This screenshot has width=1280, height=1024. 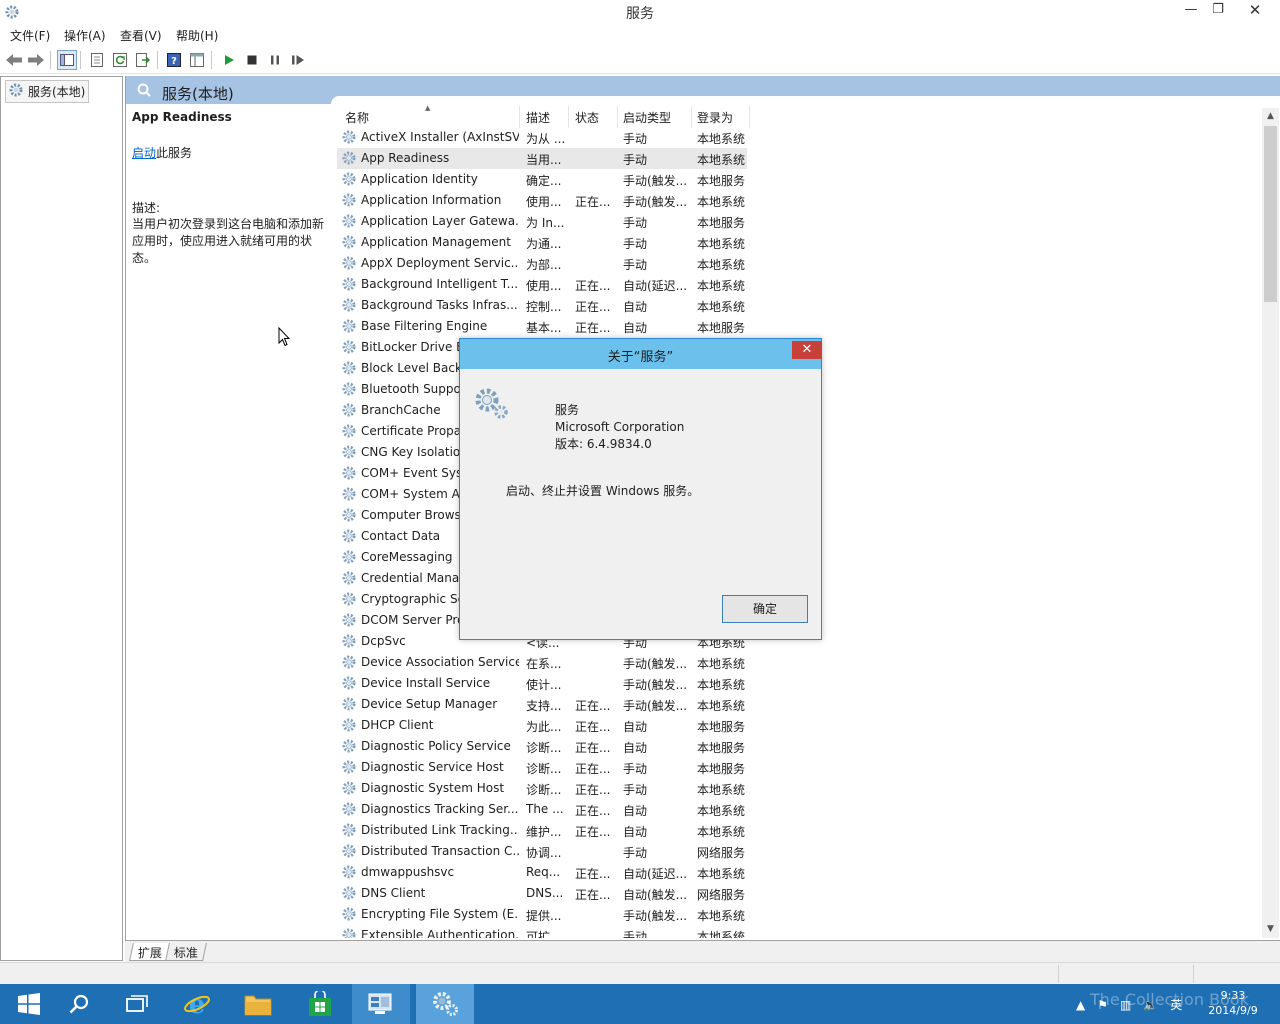 I want to click on scroll-up-icon: ▲, so click(x=1270, y=116).